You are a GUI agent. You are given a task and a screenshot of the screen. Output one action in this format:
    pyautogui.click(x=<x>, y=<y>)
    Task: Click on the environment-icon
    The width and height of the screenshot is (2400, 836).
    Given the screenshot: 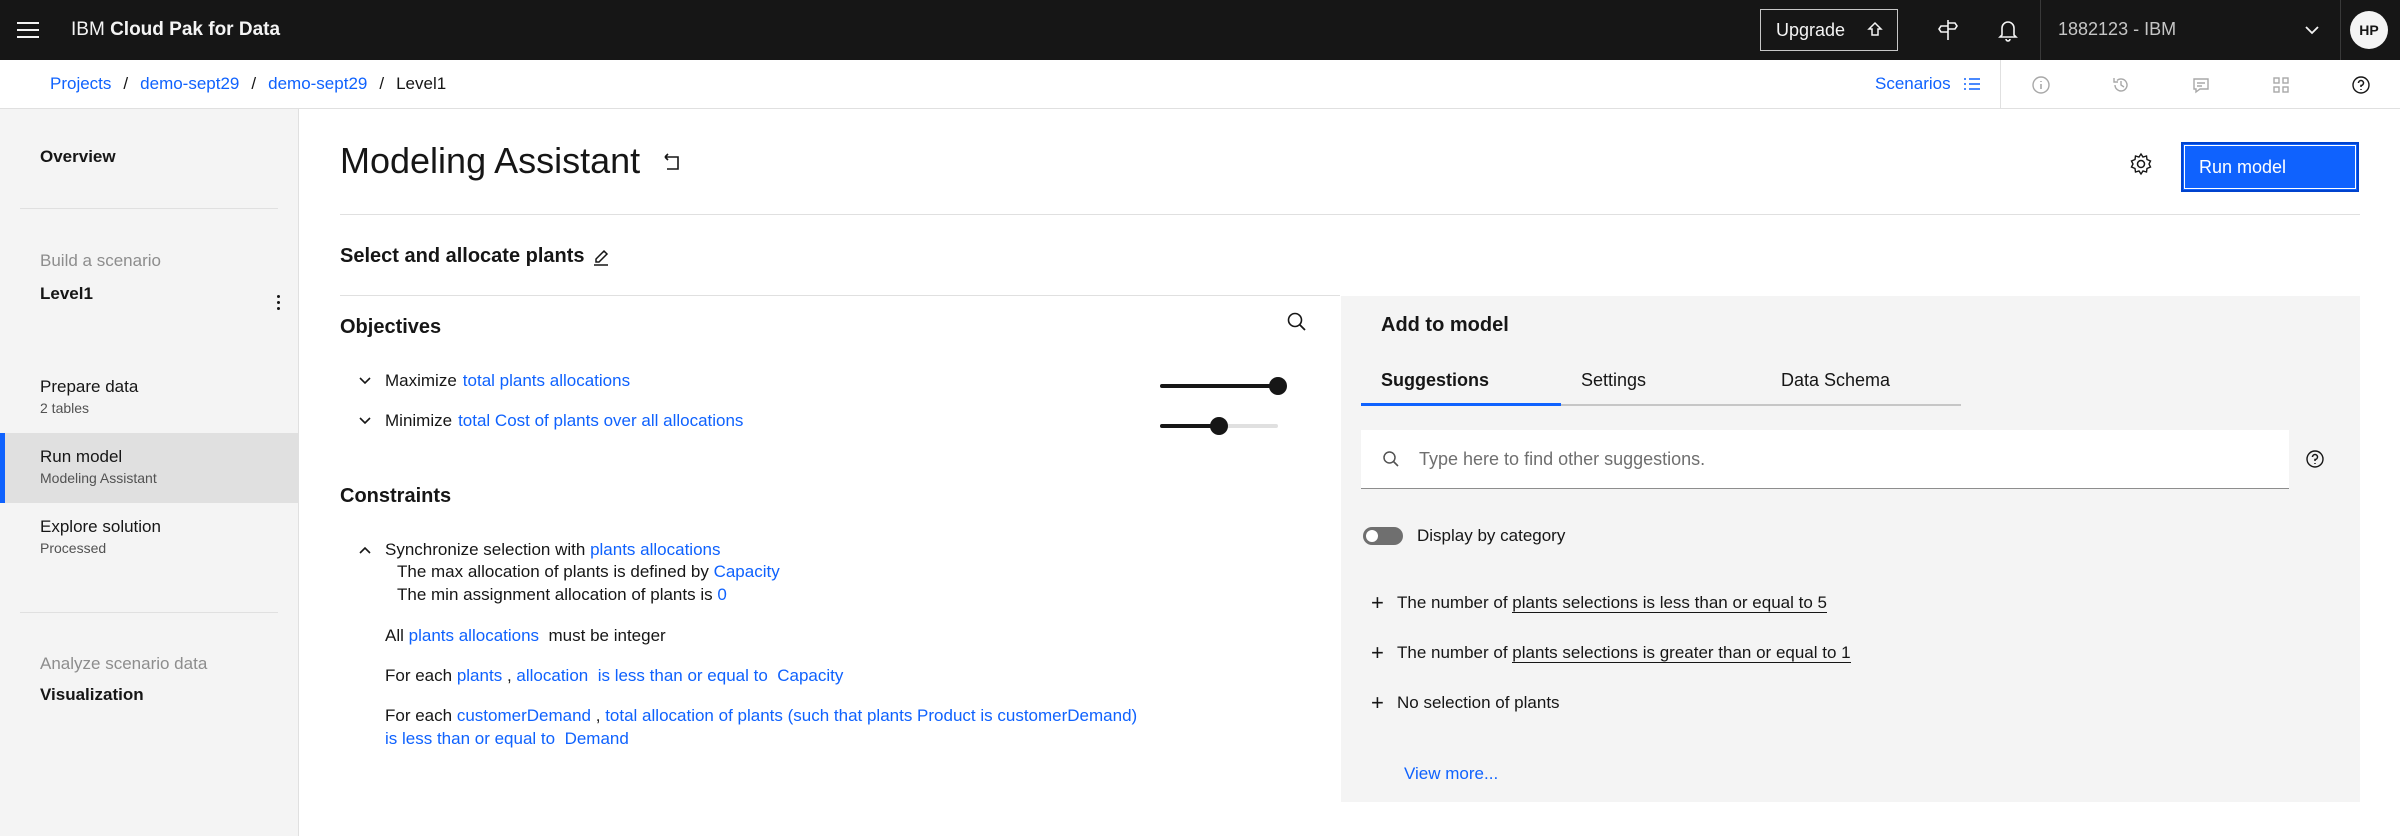 What is the action you would take?
    pyautogui.click(x=2281, y=85)
    